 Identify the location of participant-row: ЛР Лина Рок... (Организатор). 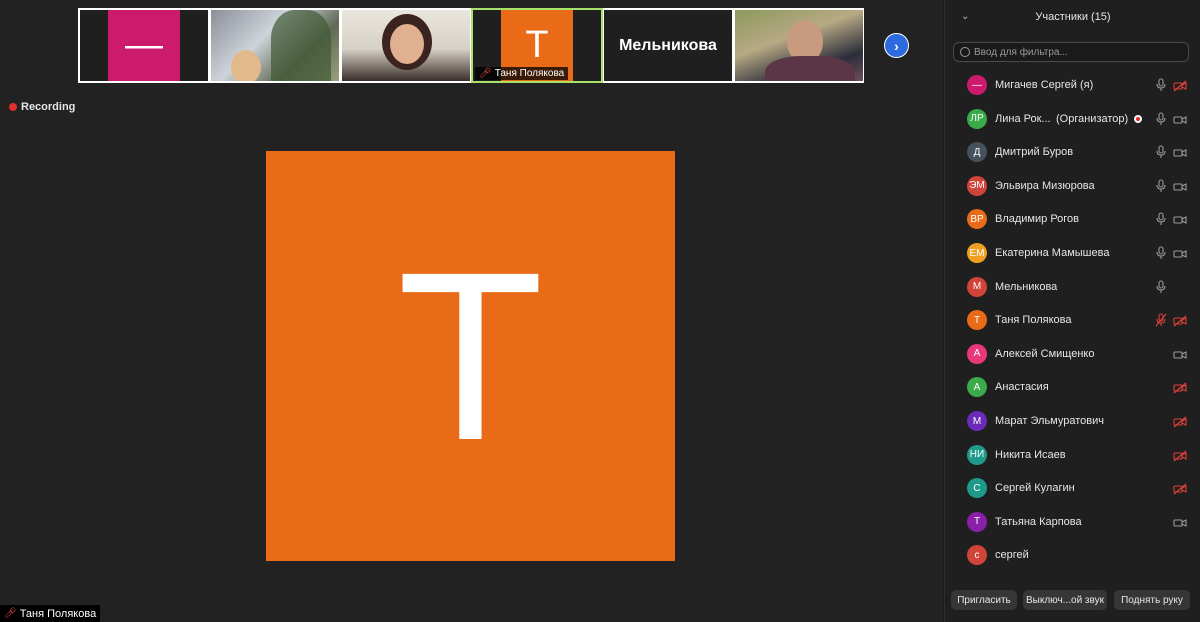
(1072, 119).